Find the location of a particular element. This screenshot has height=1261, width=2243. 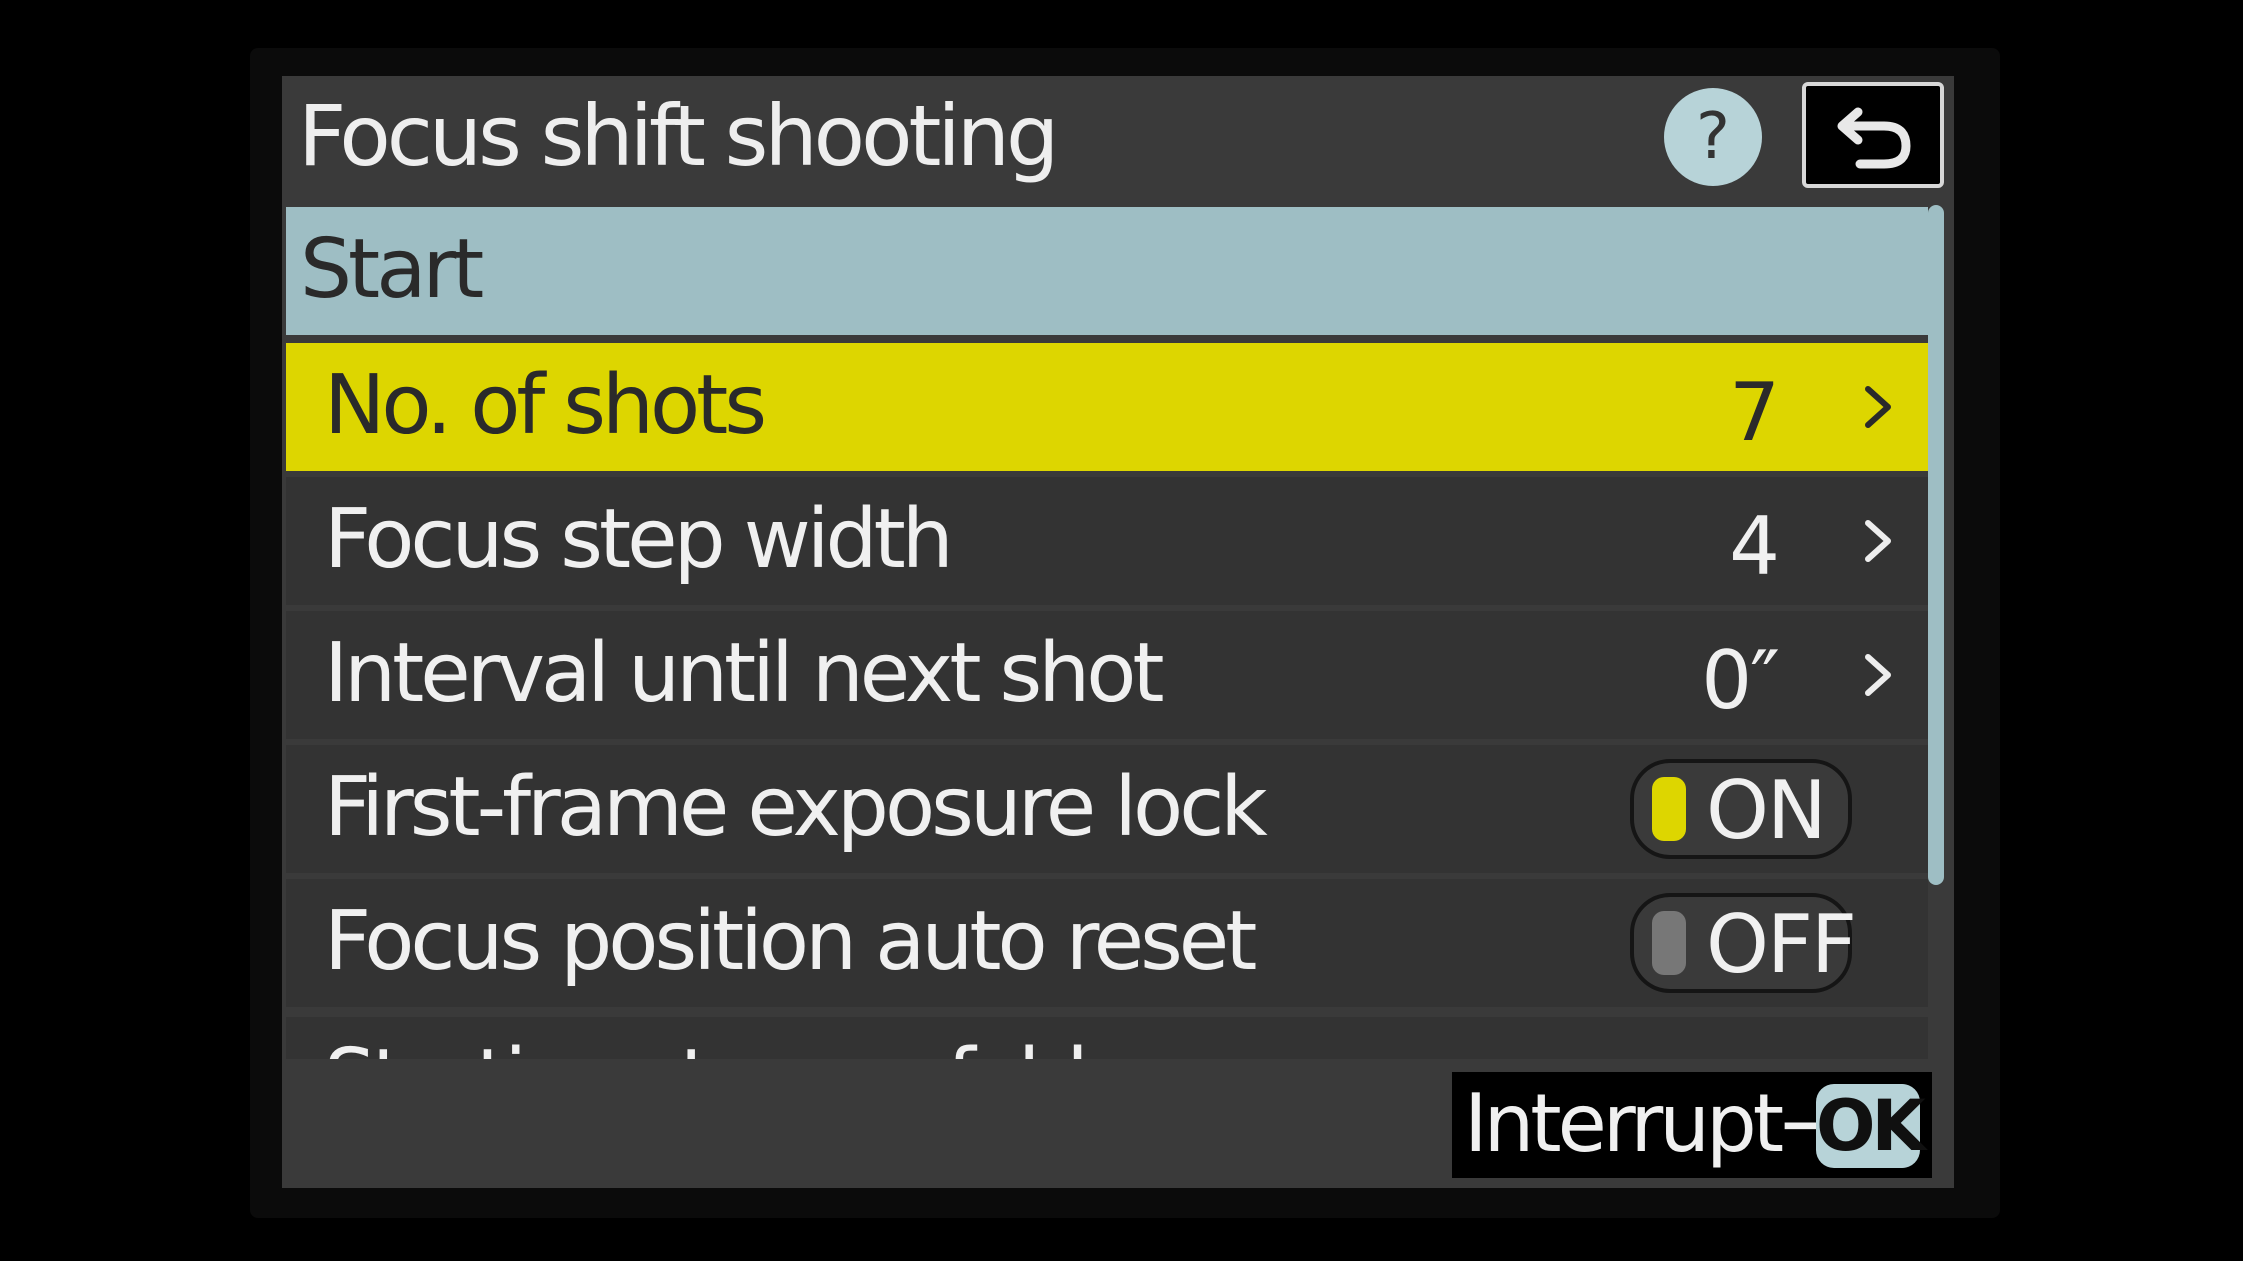

menu-item-label: Starting storage folder is located at coordinates (744, 1046).